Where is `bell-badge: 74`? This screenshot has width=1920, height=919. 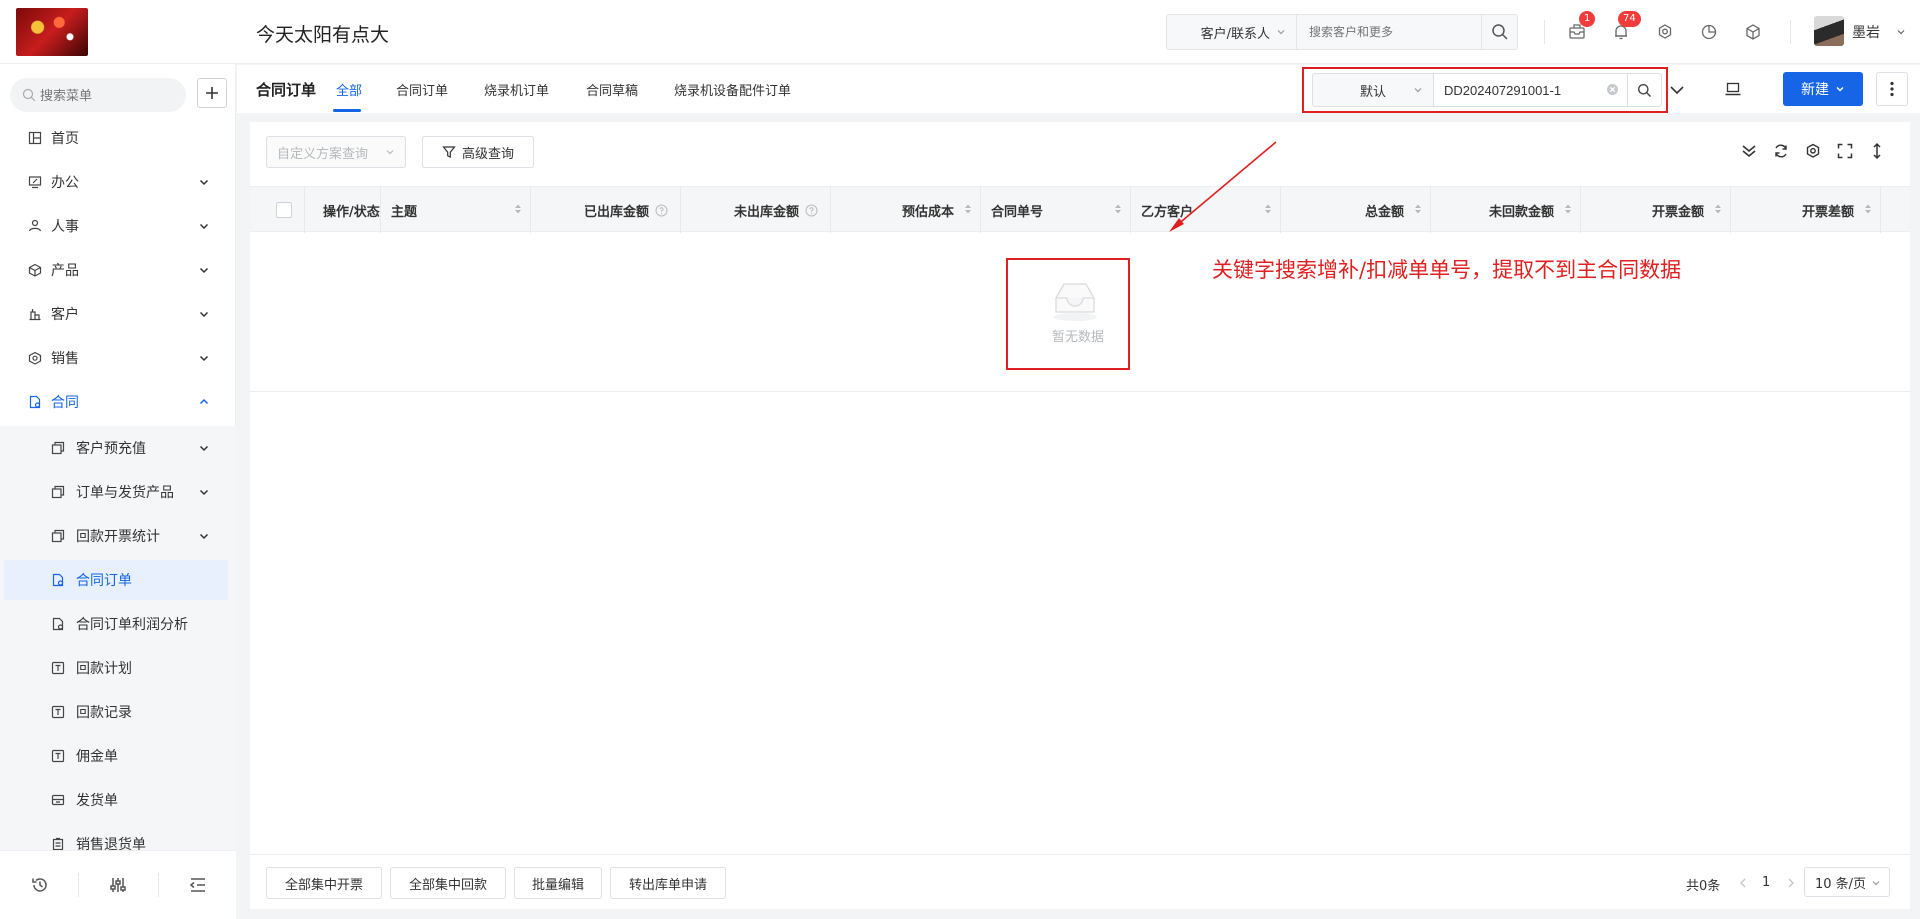
bell-badge: 74 is located at coordinates (1629, 19).